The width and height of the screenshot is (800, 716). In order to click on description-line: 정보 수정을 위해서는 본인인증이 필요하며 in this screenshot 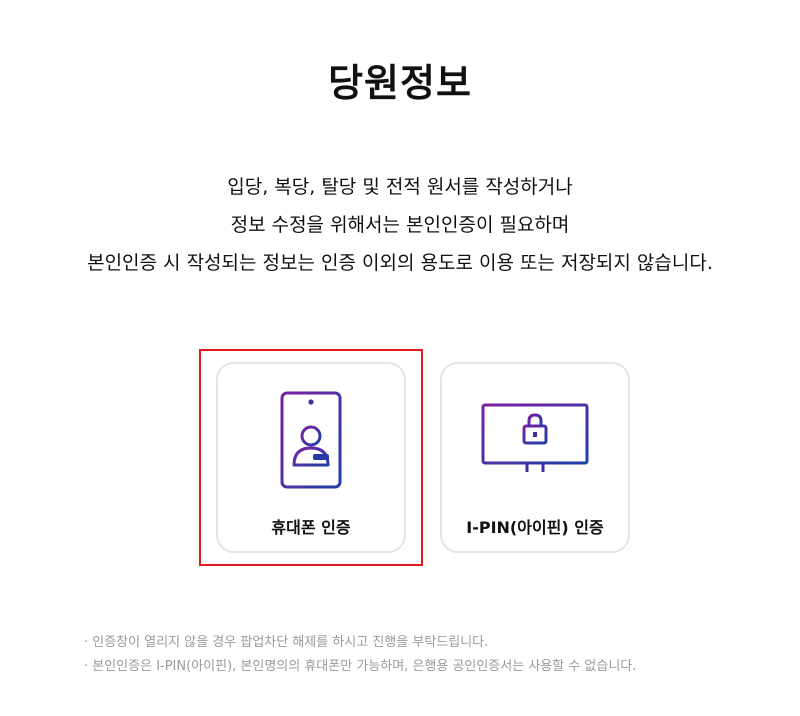, I will do `click(400, 225)`.